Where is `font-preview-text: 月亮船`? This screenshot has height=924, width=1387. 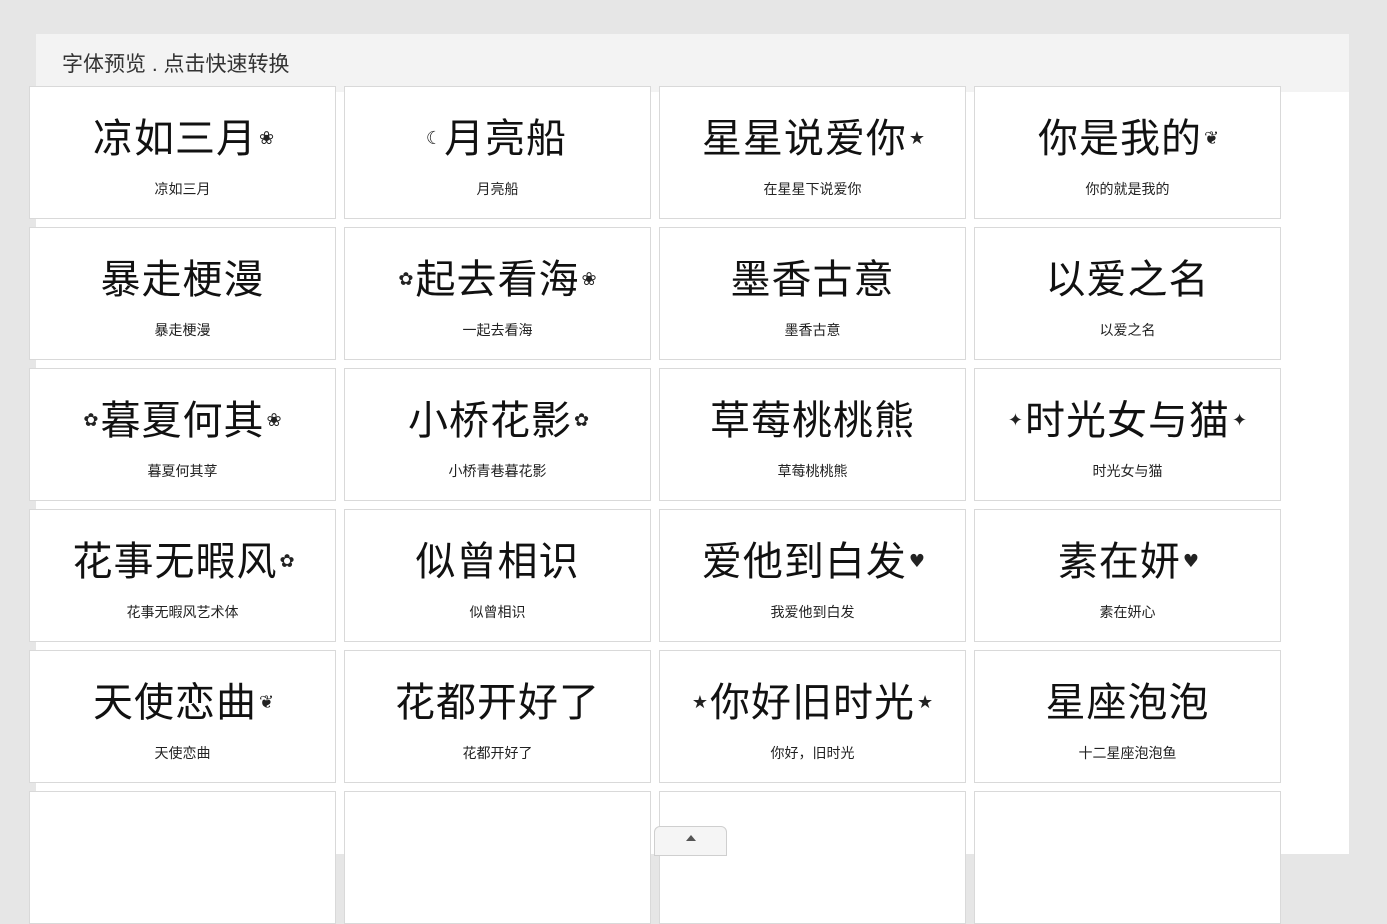
font-preview-text: 月亮船 is located at coordinates (506, 139).